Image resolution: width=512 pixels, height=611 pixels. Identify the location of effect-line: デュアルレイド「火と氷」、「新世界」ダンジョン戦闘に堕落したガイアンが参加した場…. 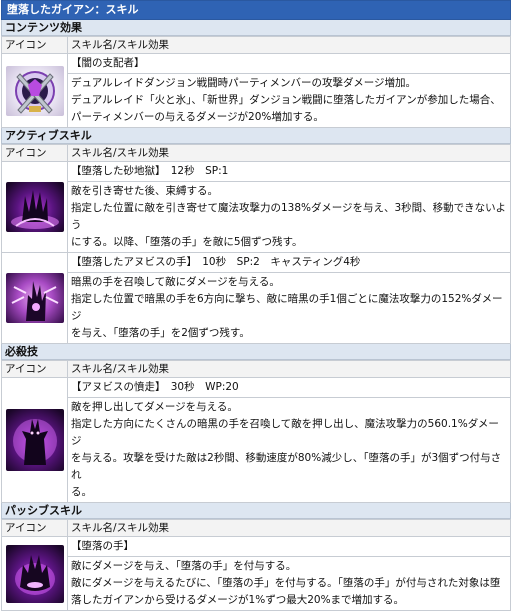
(286, 100).